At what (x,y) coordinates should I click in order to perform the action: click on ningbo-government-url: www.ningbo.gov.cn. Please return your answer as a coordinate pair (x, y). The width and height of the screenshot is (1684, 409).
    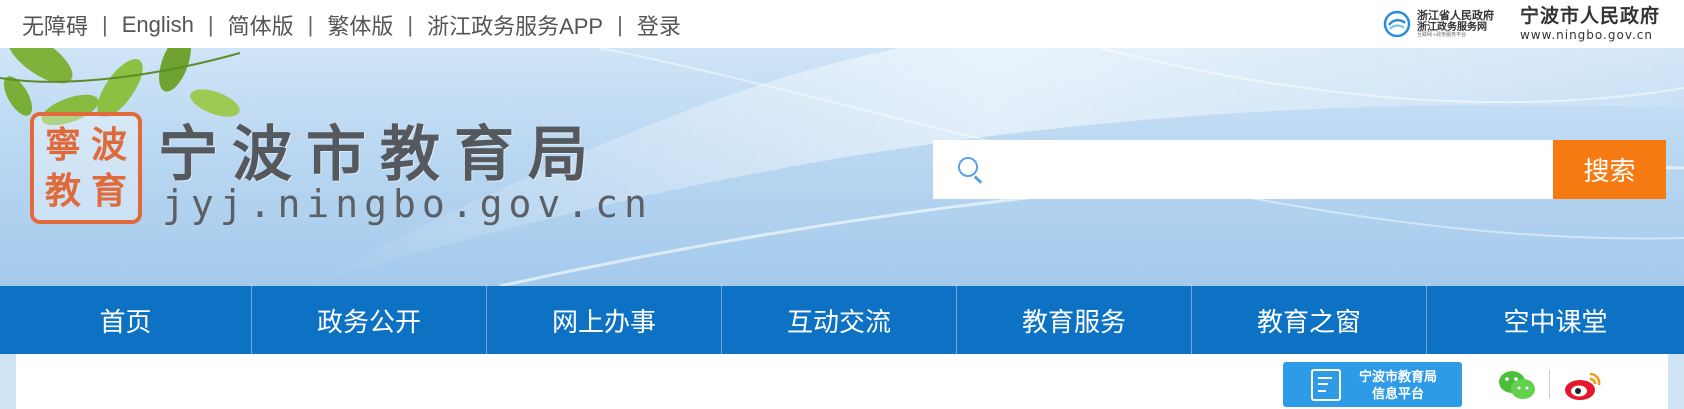
    Looking at the image, I should click on (1586, 35).